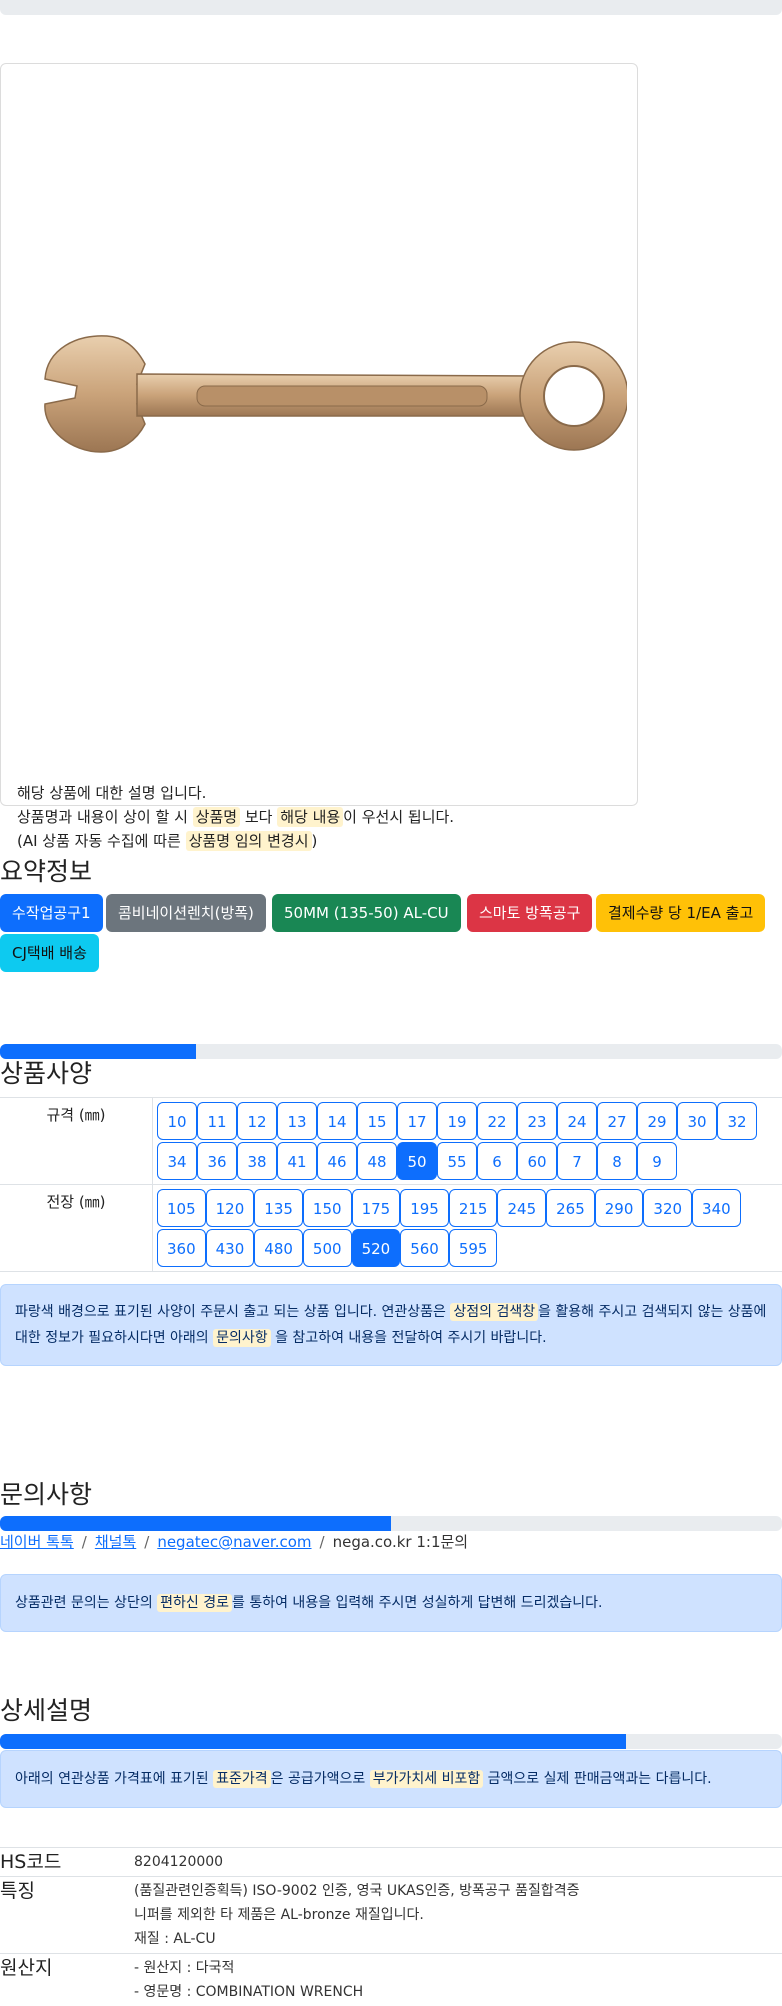 The width and height of the screenshot is (782, 2006). Describe the element at coordinates (67, 1980) in the screenshot. I see `origin-label: 원산지` at that location.